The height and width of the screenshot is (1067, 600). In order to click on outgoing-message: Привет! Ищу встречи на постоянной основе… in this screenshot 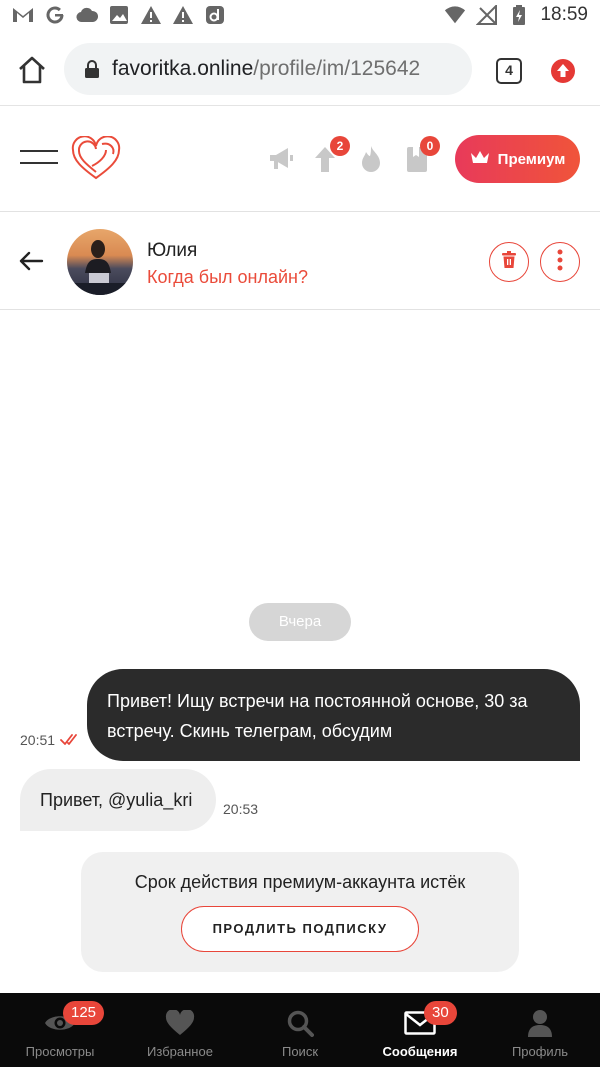, I will do `click(333, 715)`.